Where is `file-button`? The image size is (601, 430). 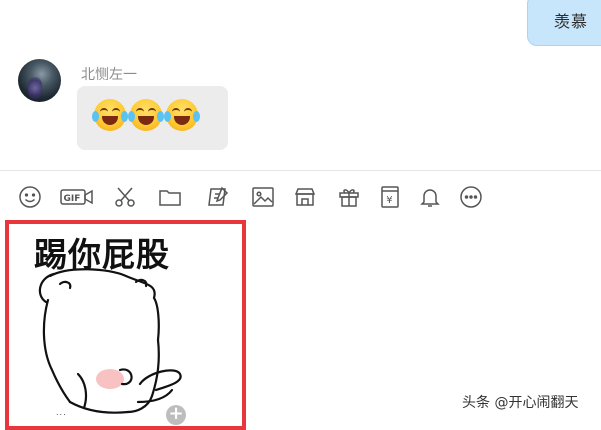 file-button is located at coordinates (170, 197).